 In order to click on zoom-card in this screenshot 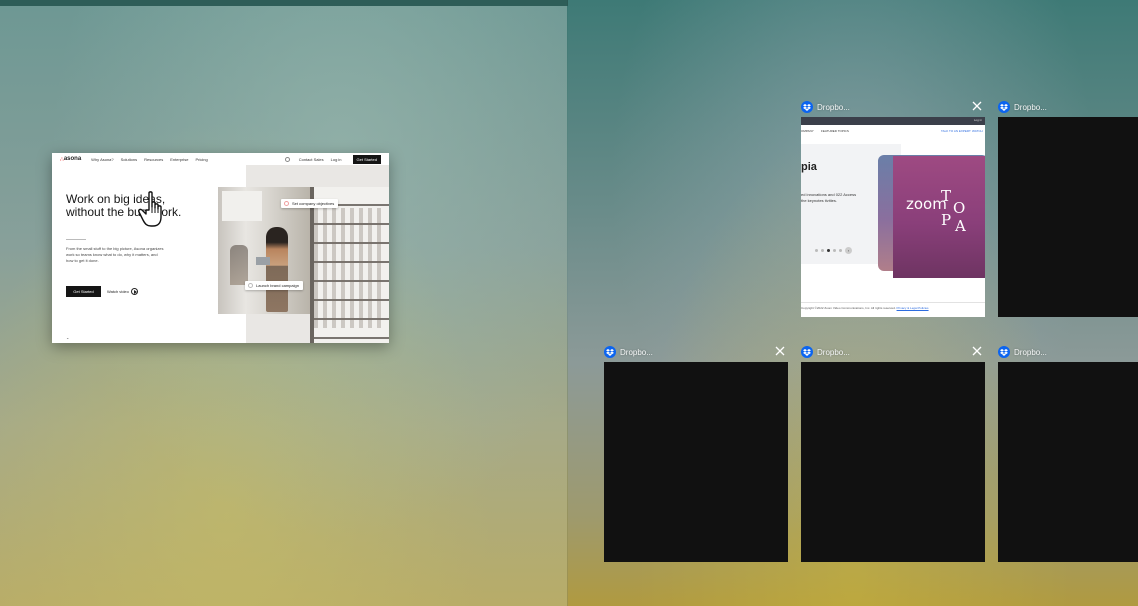, I will do `click(939, 217)`.